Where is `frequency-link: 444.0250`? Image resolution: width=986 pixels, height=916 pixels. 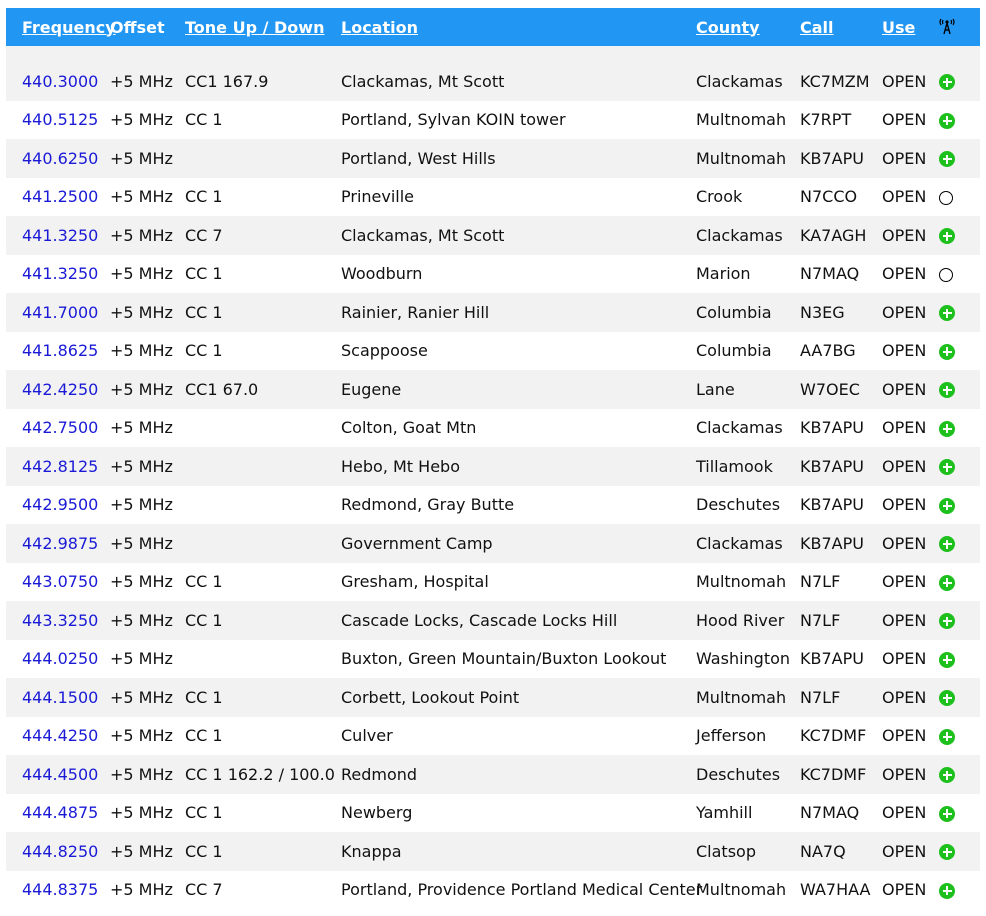 frequency-link: 444.0250 is located at coordinates (60, 658).